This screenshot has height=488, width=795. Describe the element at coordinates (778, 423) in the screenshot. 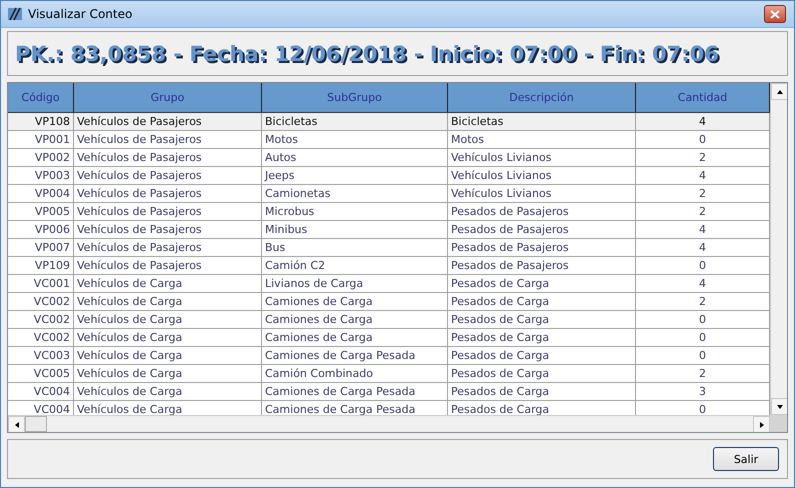

I see `scrollbar-corner` at that location.